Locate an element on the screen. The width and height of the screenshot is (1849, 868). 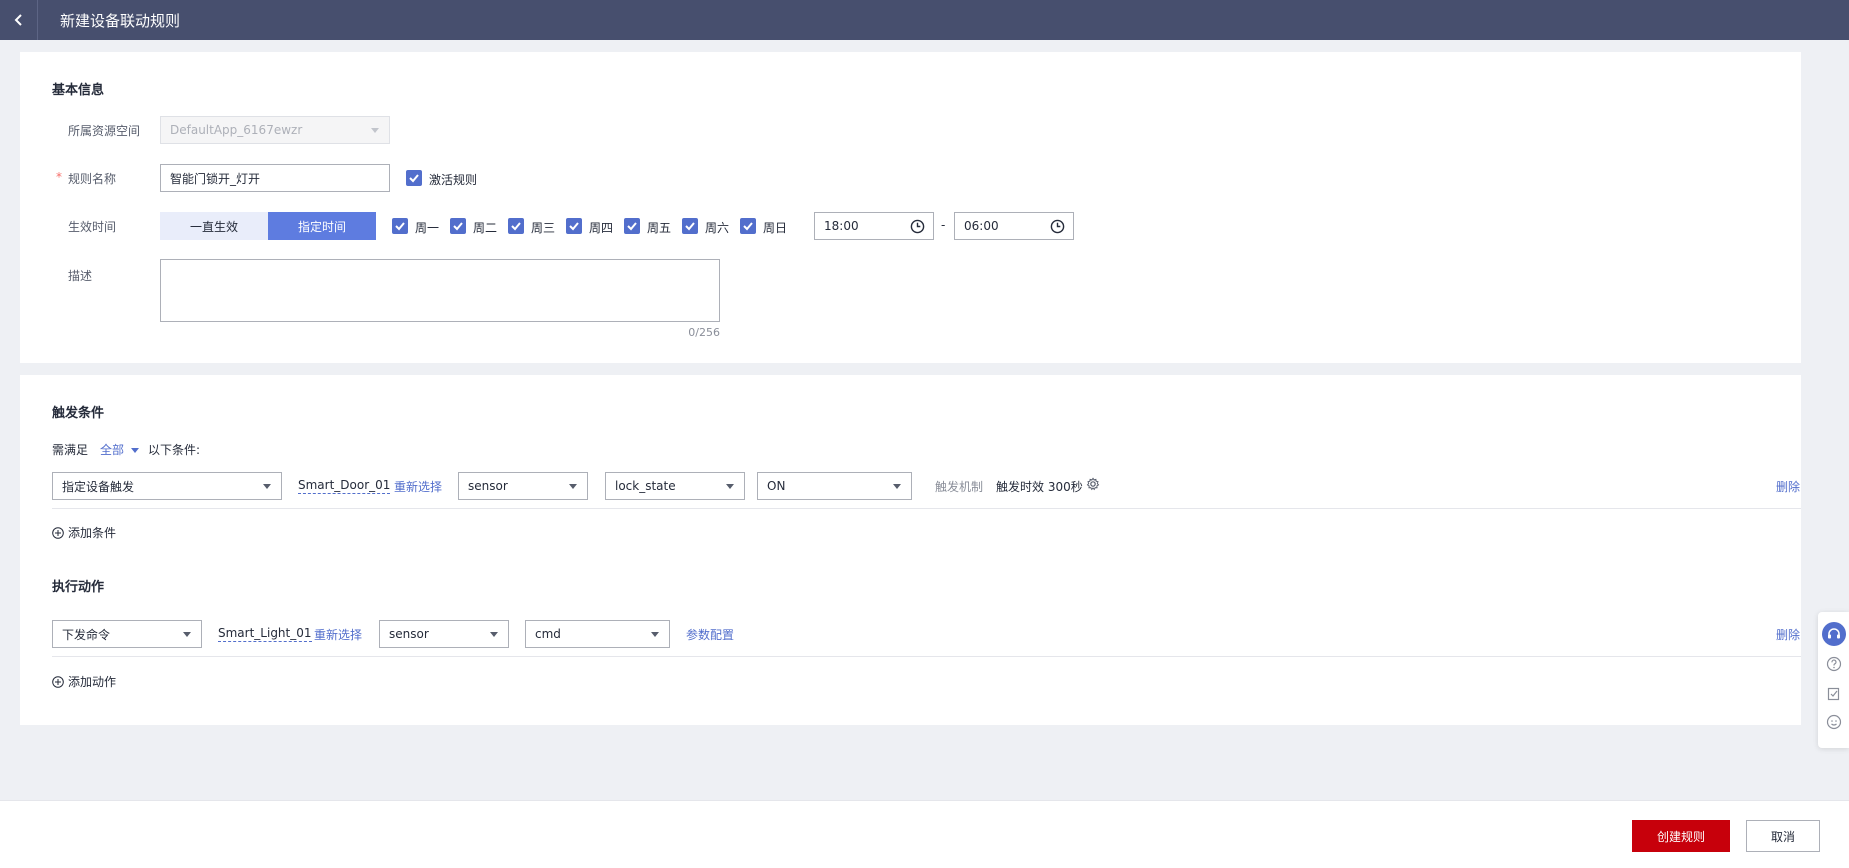
trigger-divider is located at coordinates (926, 508).